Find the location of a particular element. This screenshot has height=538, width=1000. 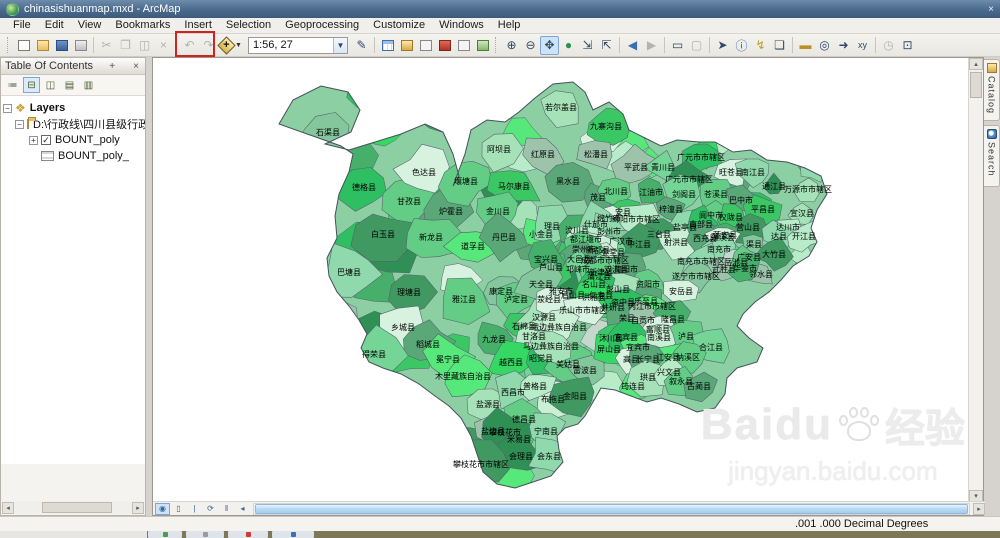

open-folder-icon is located at coordinates (42, 45).